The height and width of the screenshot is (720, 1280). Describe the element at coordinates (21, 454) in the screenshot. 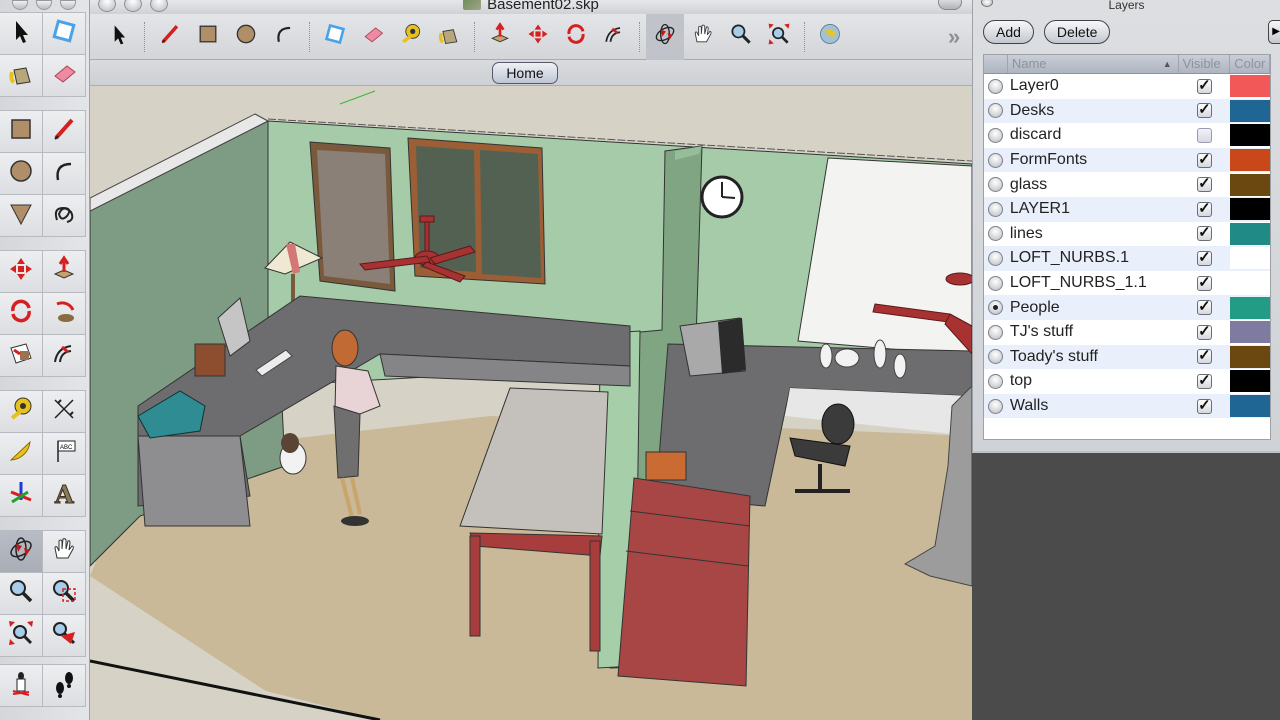

I see `palette-protractor-button` at that location.